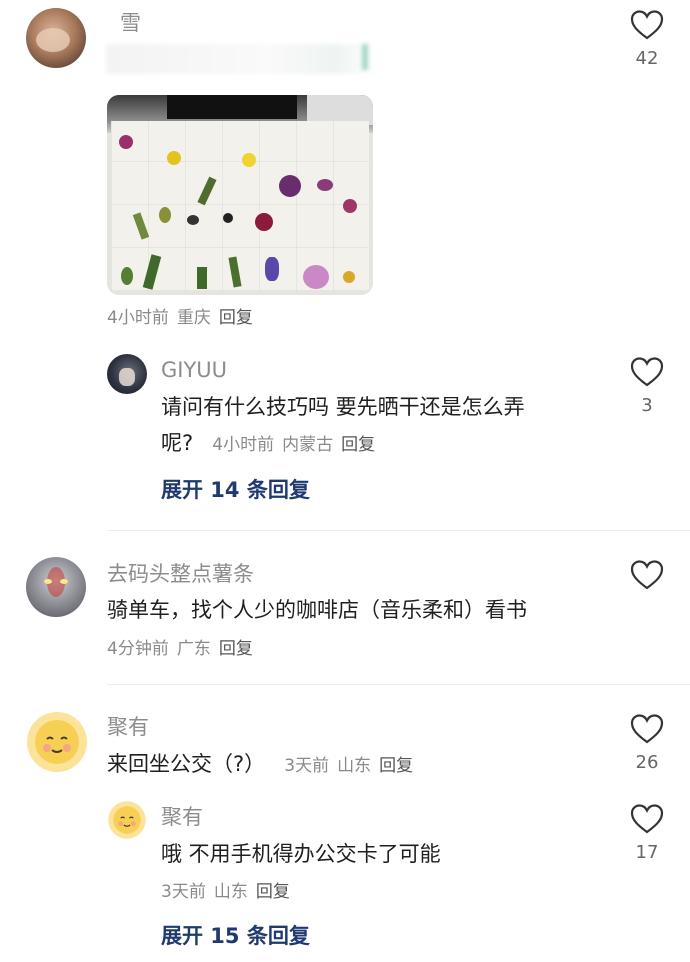  Describe the element at coordinates (56, 587) in the screenshot. I see `avatar-ultraman` at that location.